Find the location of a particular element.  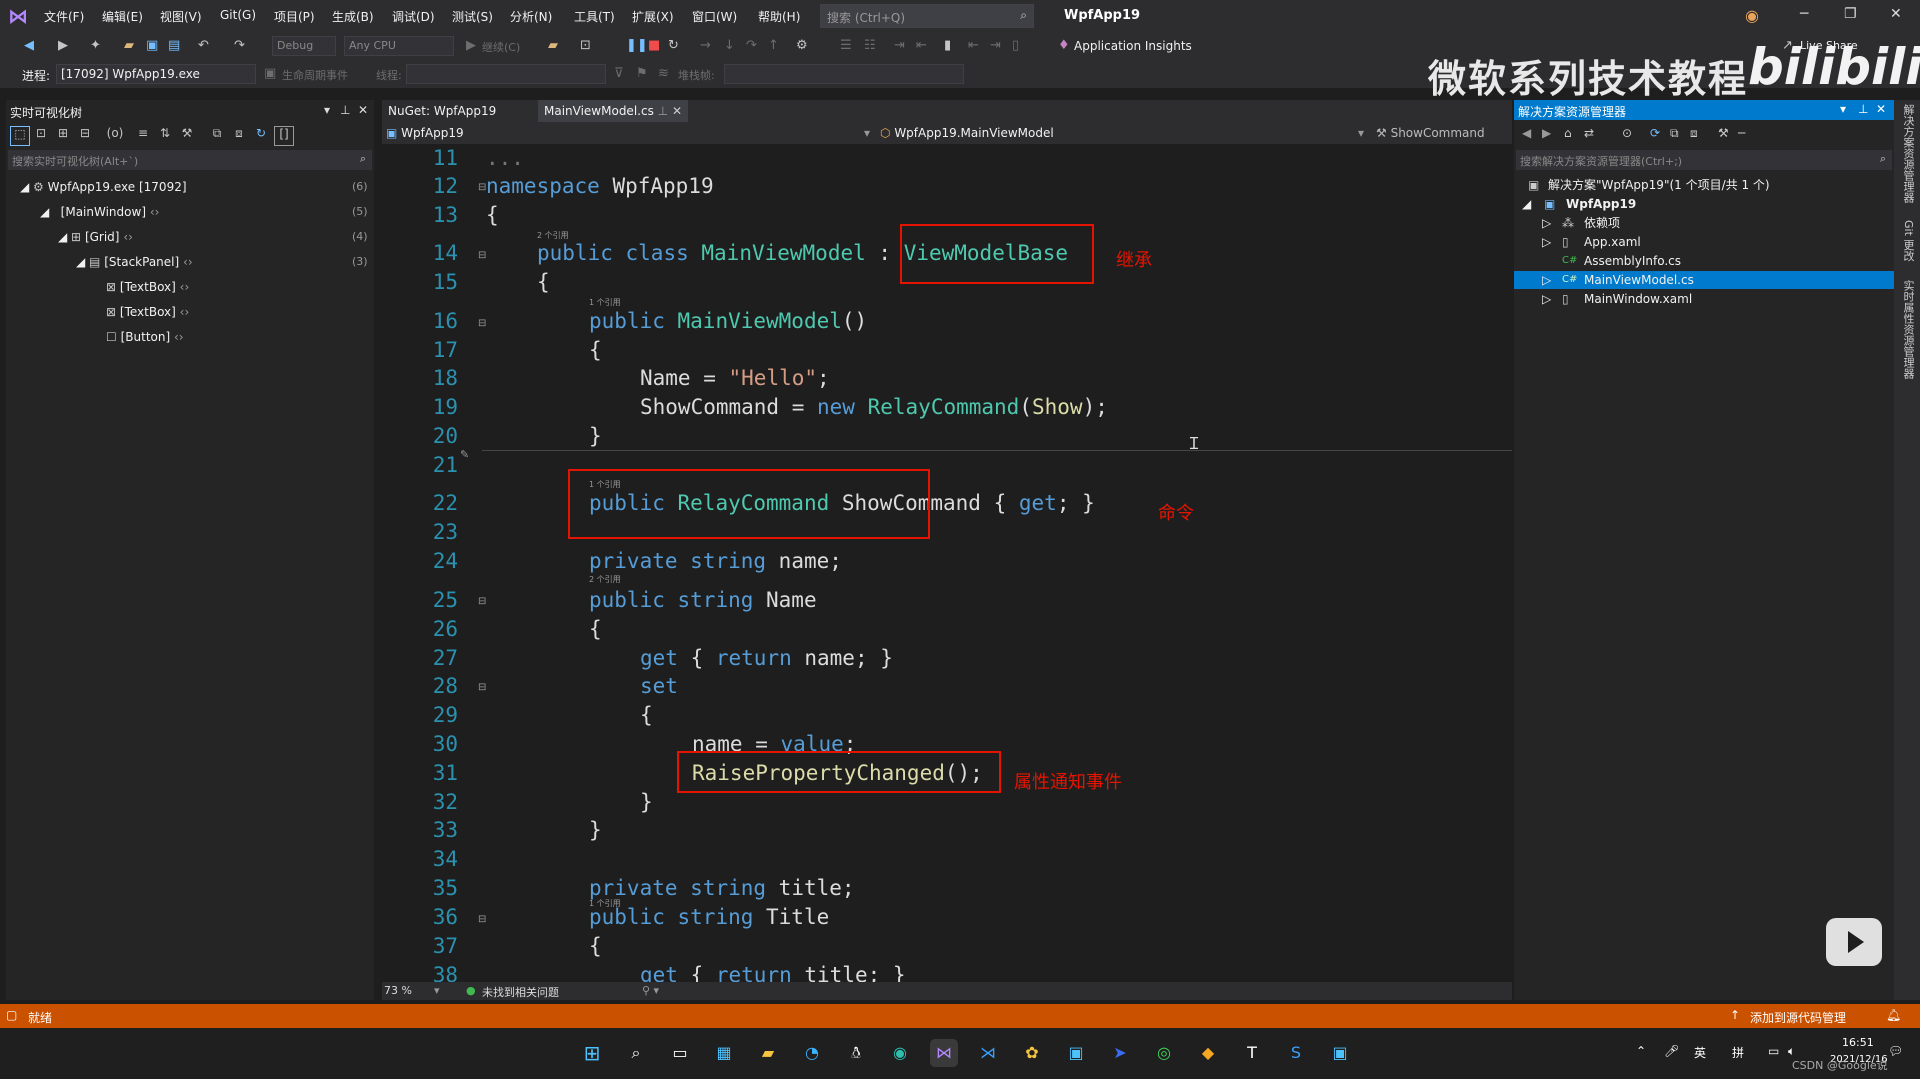

nav-project-select: ▣ WpfApp19 is located at coordinates (425, 133).